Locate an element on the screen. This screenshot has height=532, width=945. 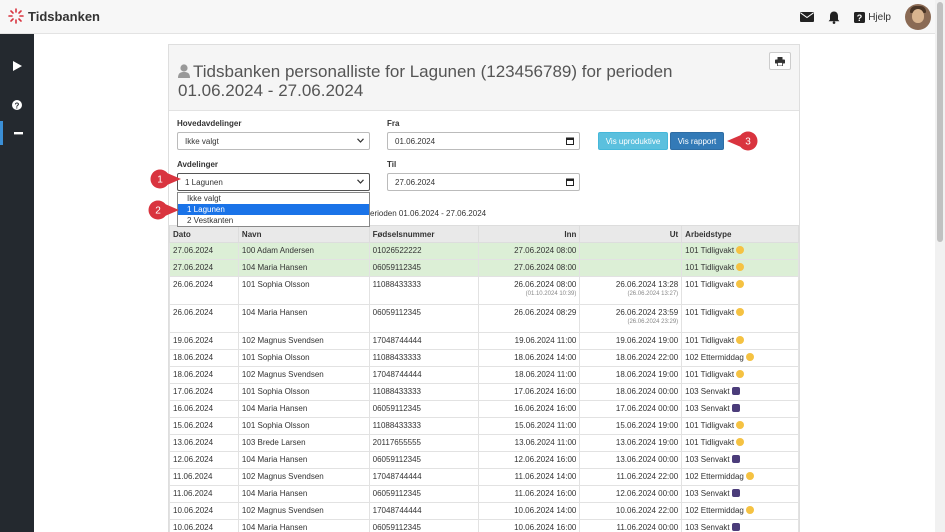
avdelinger-dropdown: Ikke valgt 1 Lagunen 2 Vestkanten is located at coordinates (273, 209).